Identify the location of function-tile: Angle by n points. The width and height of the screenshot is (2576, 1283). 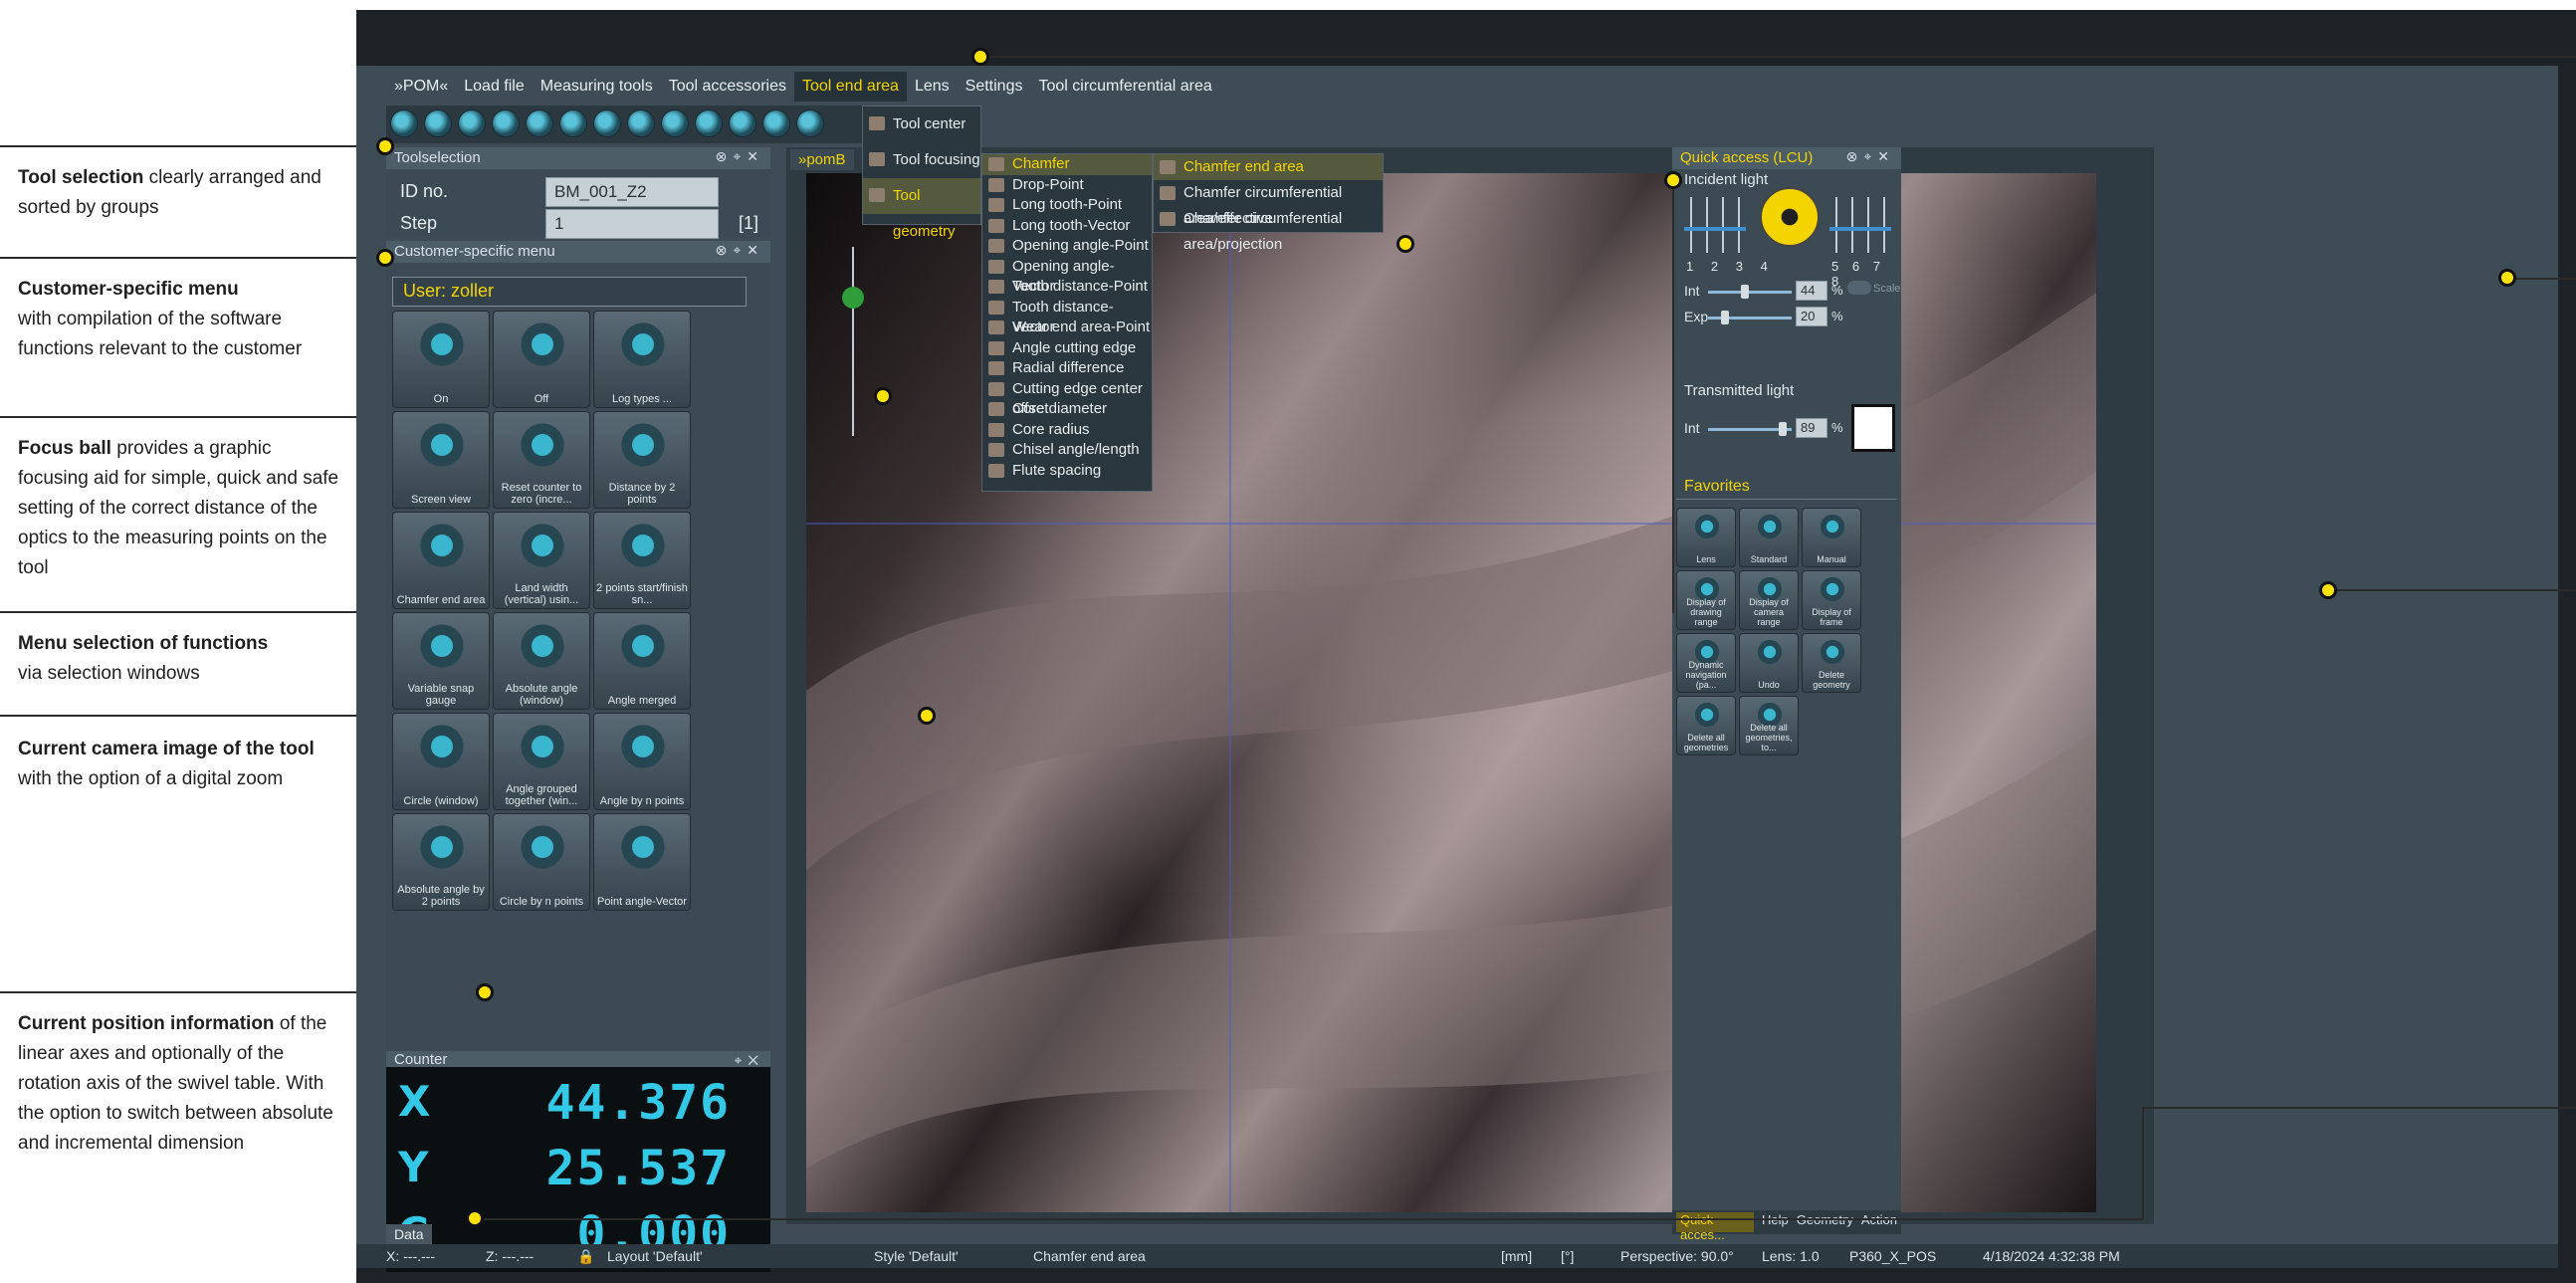
(642, 762).